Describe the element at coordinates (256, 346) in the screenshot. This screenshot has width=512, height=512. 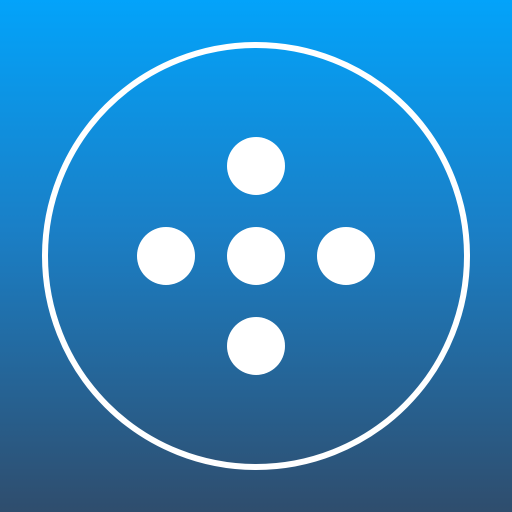
I see `dot-bottom` at that location.